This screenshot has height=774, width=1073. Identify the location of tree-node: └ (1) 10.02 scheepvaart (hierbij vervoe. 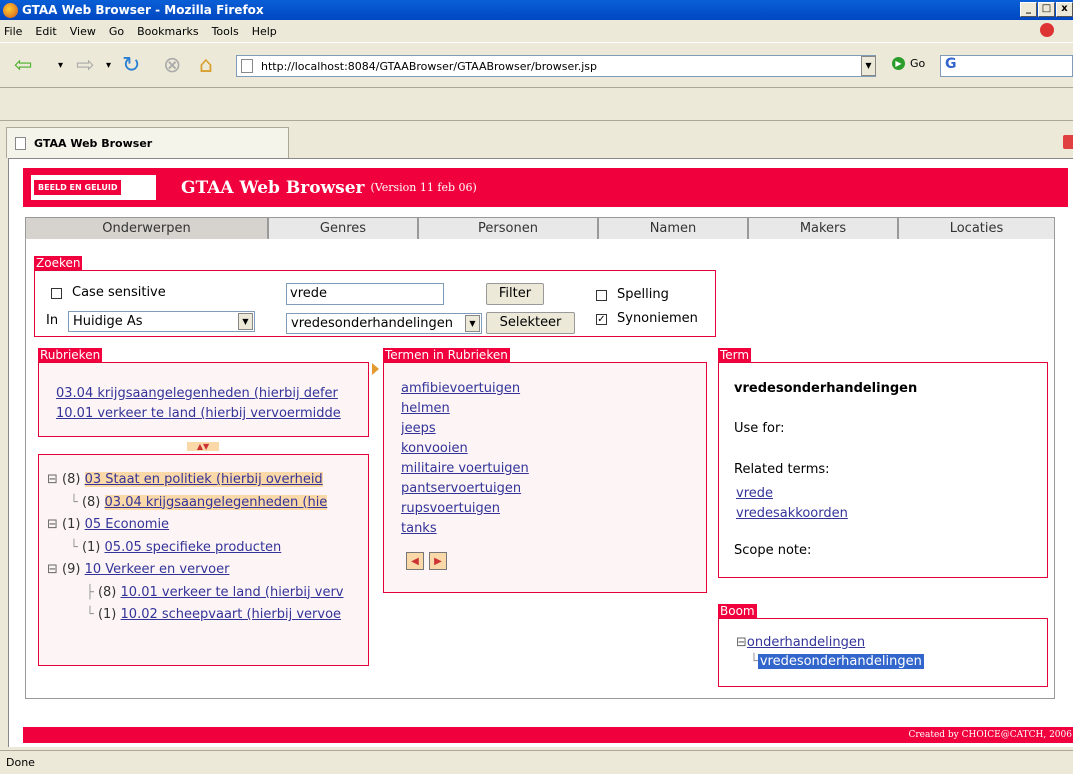
(207, 615).